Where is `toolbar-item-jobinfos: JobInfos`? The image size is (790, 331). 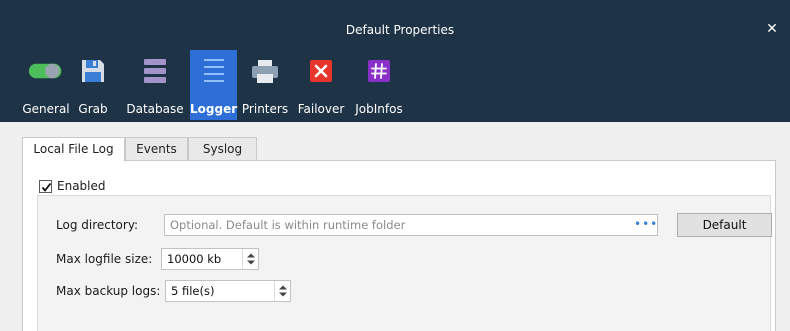
toolbar-item-jobinfos: JobInfos is located at coordinates (379, 85).